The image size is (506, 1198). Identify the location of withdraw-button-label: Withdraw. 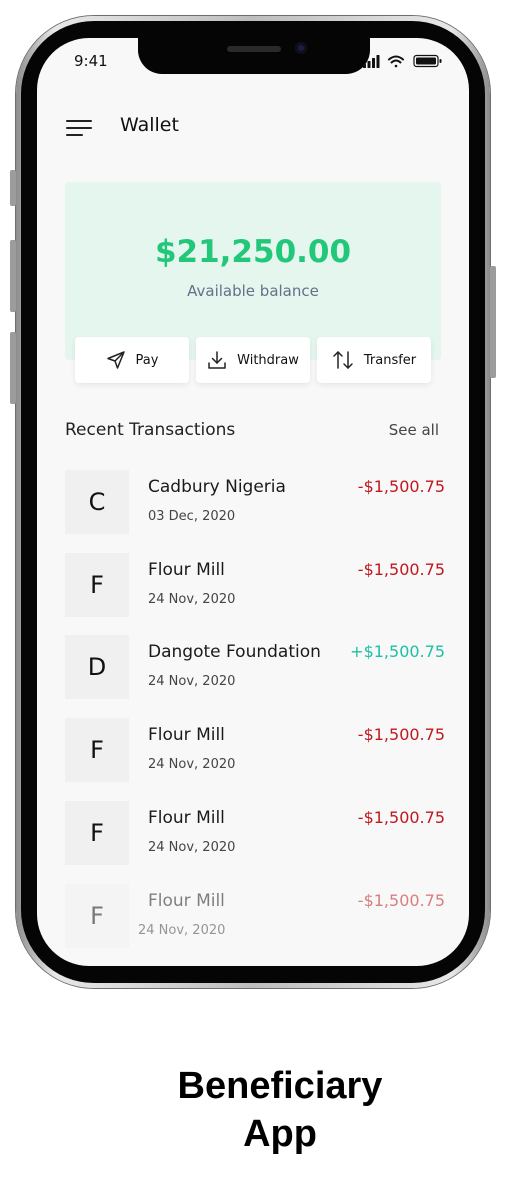
(268, 360).